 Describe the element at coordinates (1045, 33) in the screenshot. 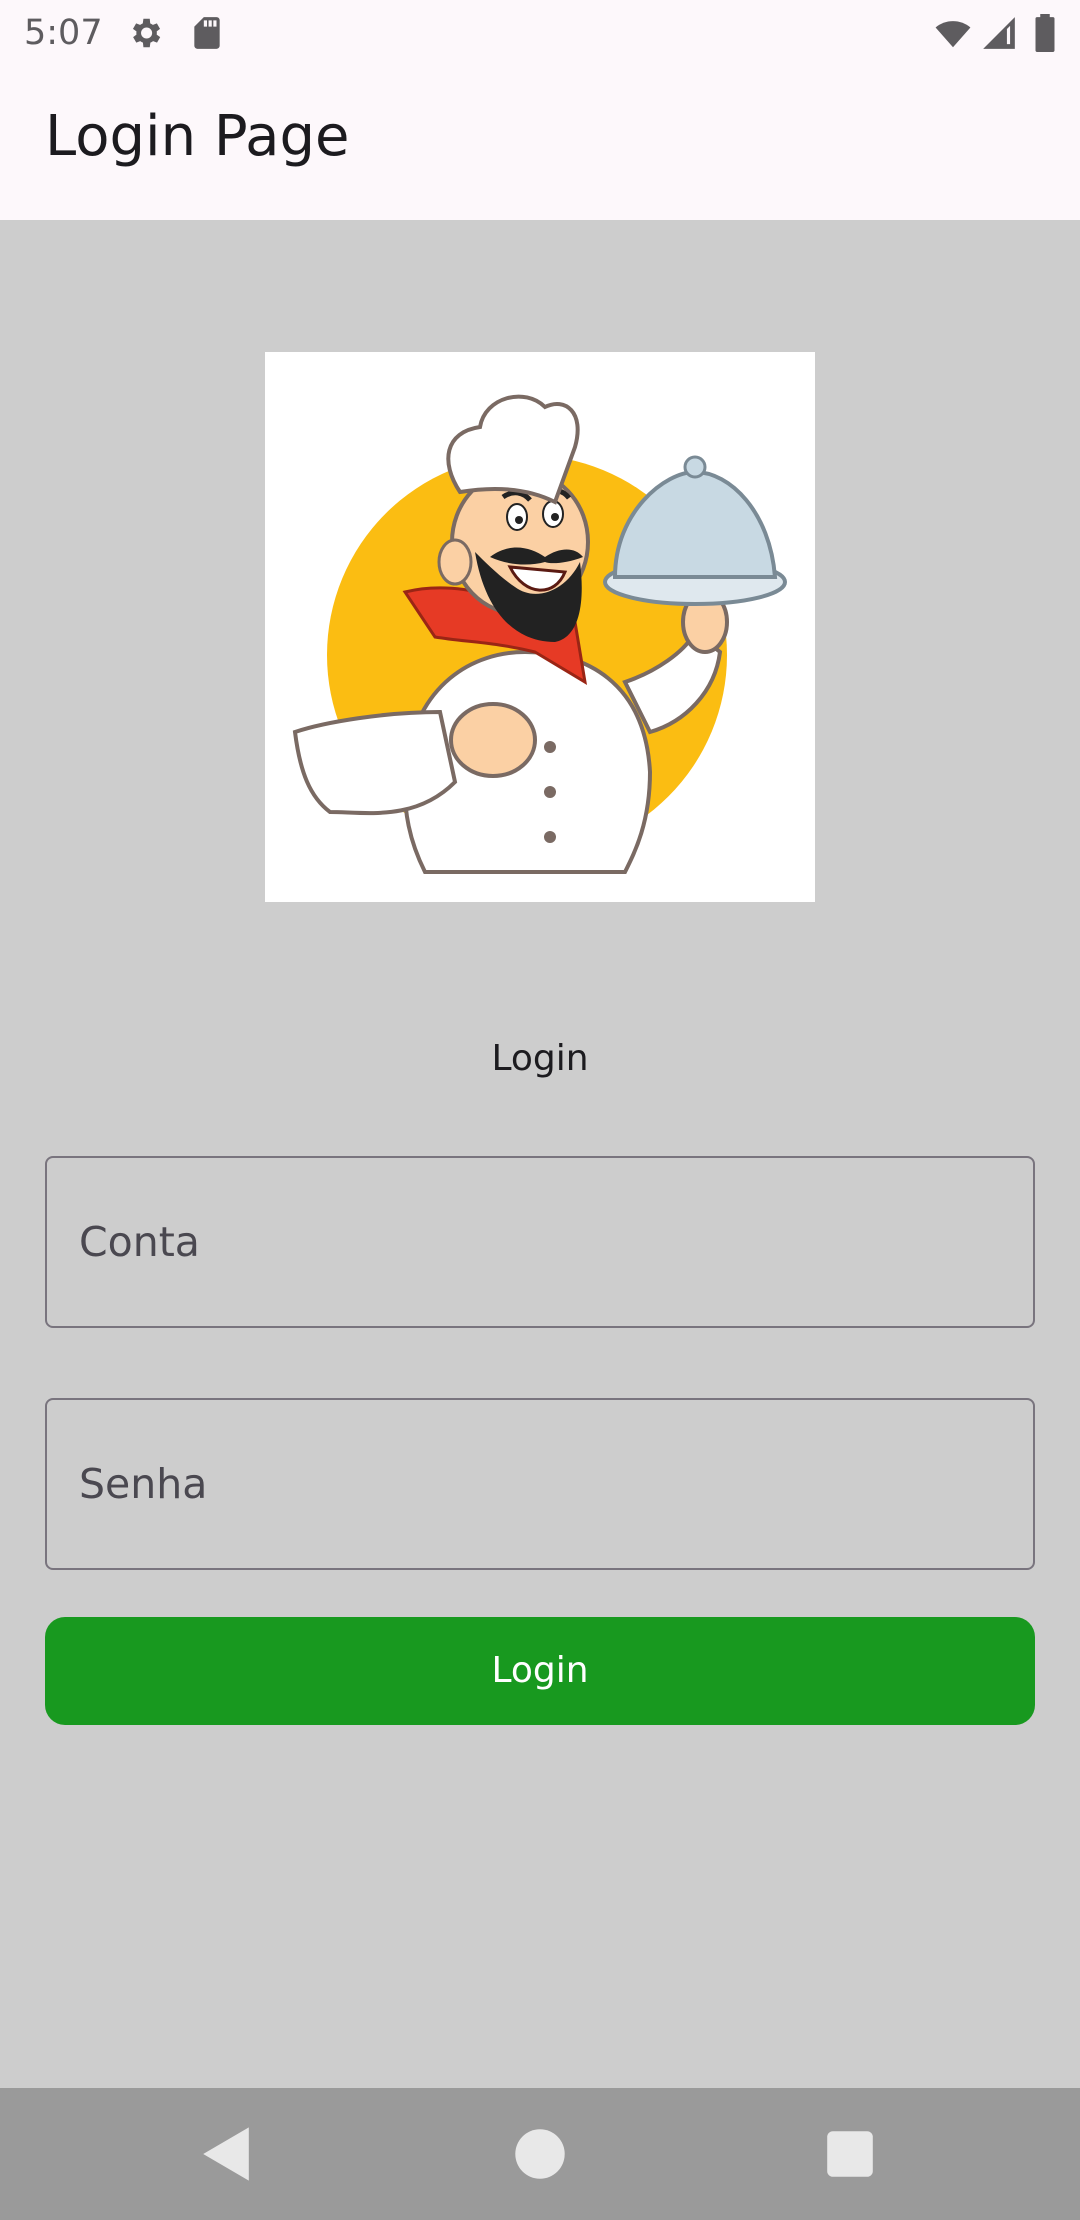

I see `battery-icon` at that location.